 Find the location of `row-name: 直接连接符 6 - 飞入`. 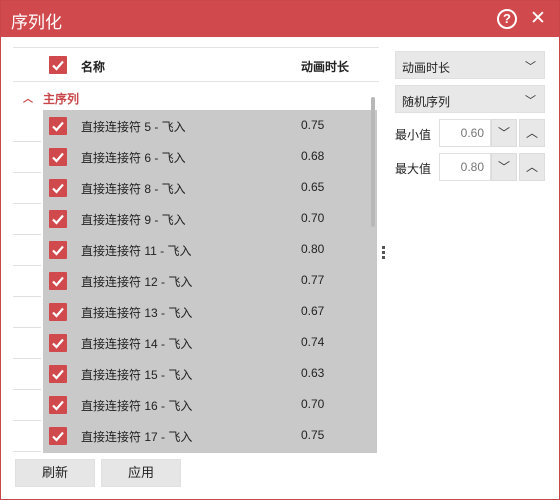

row-name: 直接连接符 6 - 飞入 is located at coordinates (133, 158).